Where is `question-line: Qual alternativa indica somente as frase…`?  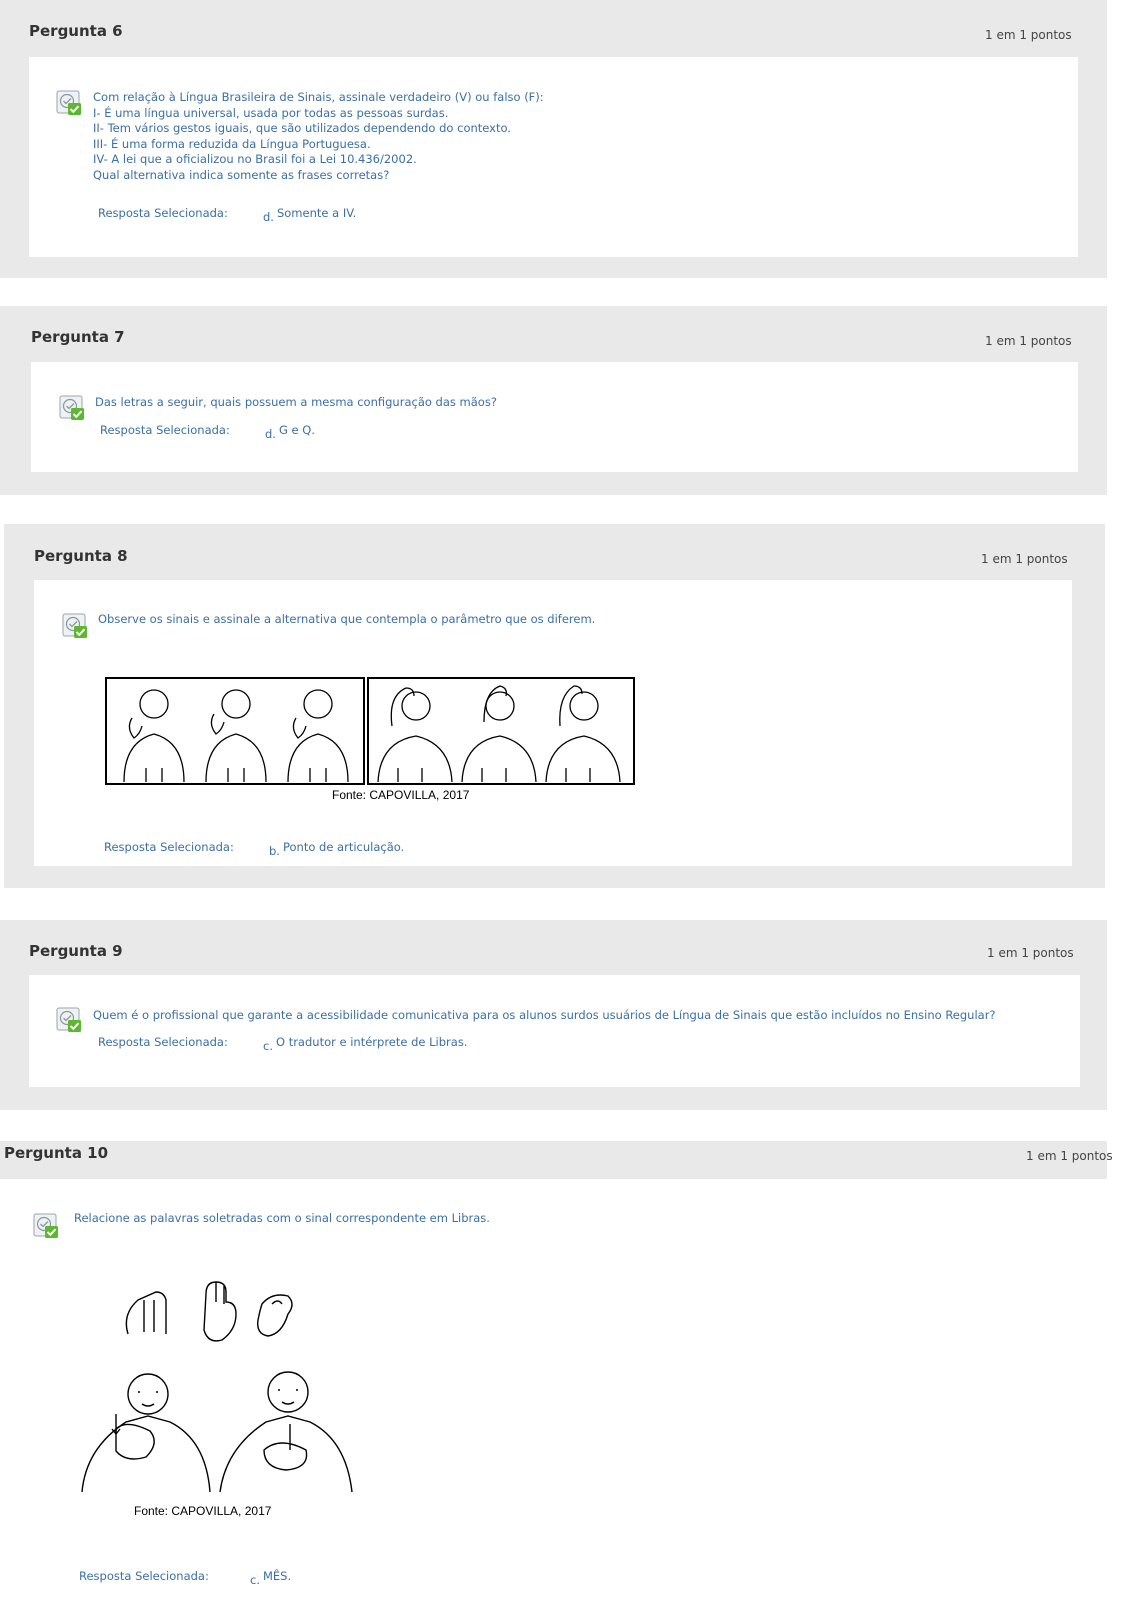 question-line: Qual alternativa indica somente as frase… is located at coordinates (241, 174).